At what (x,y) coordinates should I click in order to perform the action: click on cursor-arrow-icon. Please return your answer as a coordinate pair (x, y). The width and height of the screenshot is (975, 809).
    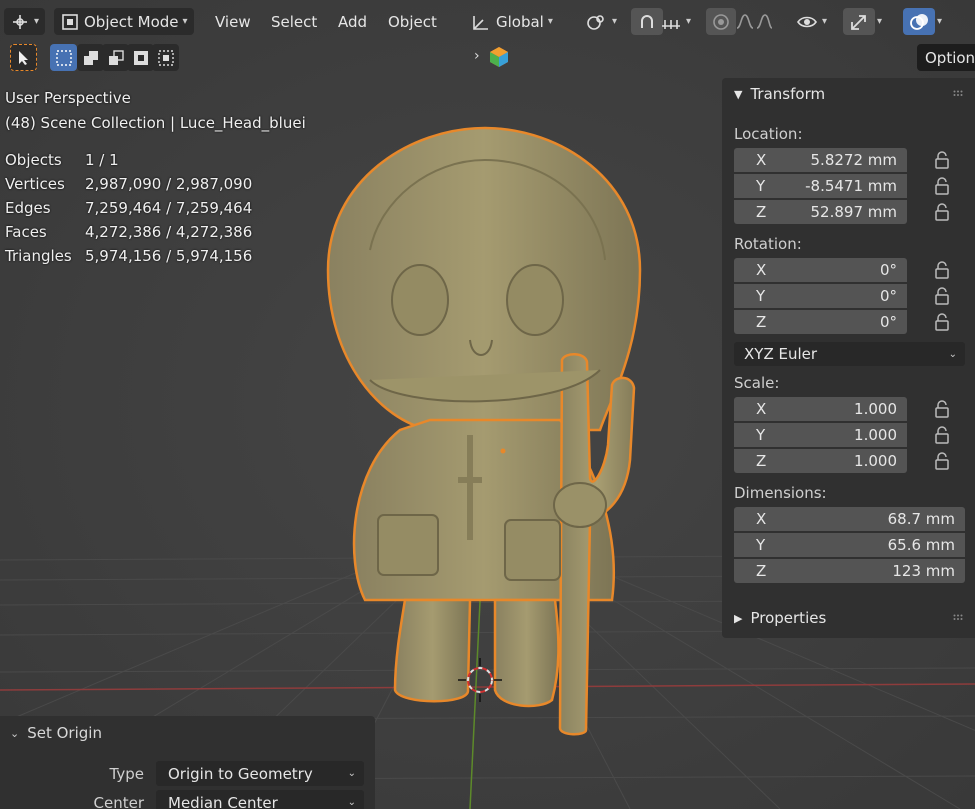
    Looking at the image, I should click on (23, 57).